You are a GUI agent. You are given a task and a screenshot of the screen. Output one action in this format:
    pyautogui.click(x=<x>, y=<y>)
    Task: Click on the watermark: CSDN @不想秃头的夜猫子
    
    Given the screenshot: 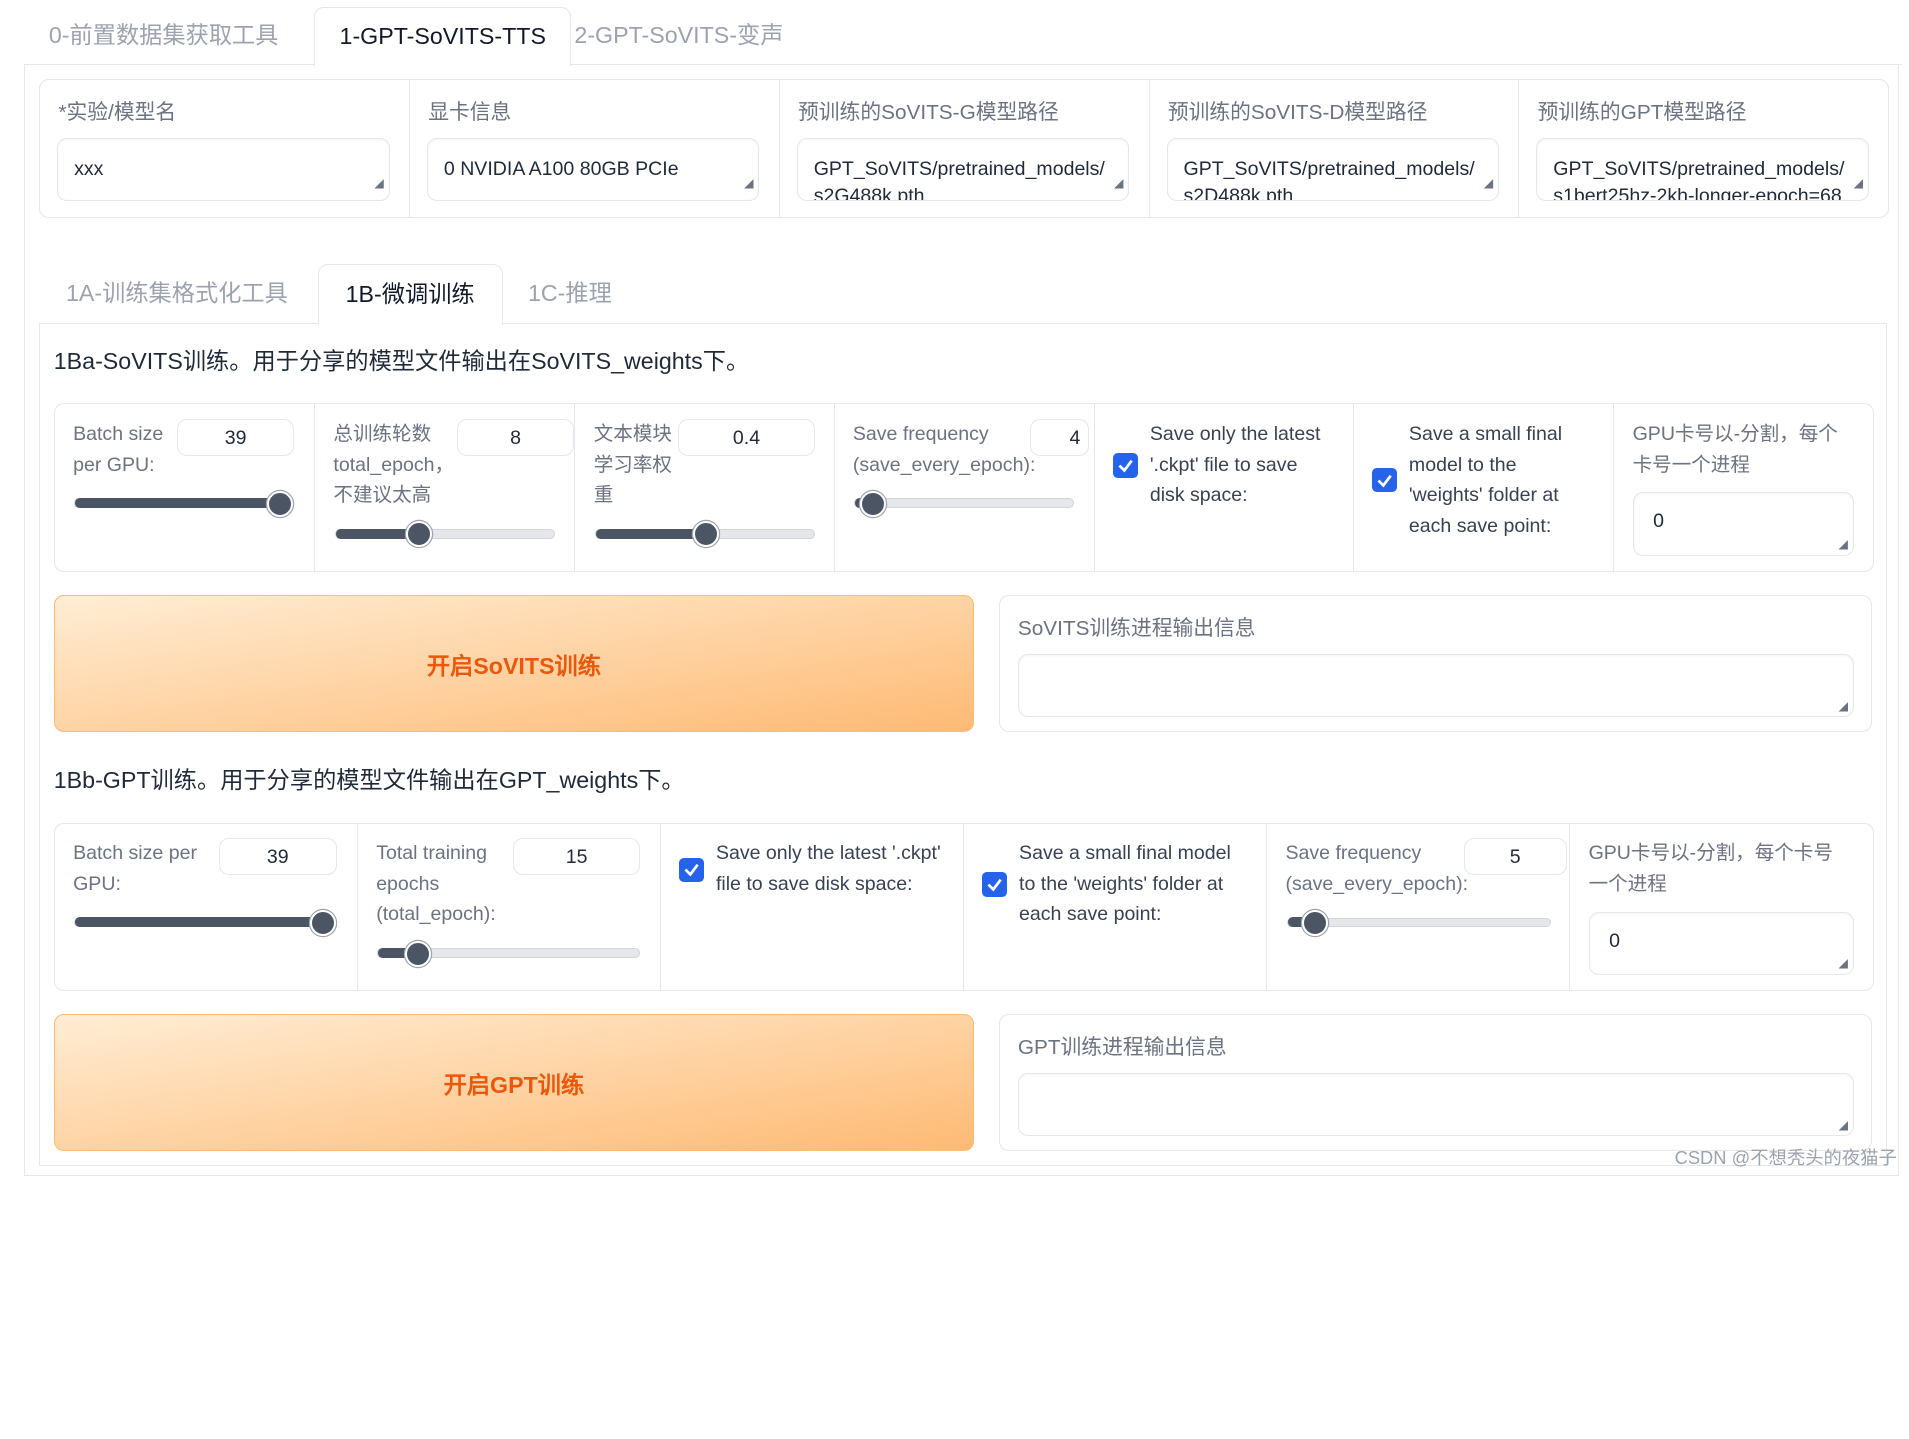 What is the action you would take?
    pyautogui.click(x=1785, y=1157)
    